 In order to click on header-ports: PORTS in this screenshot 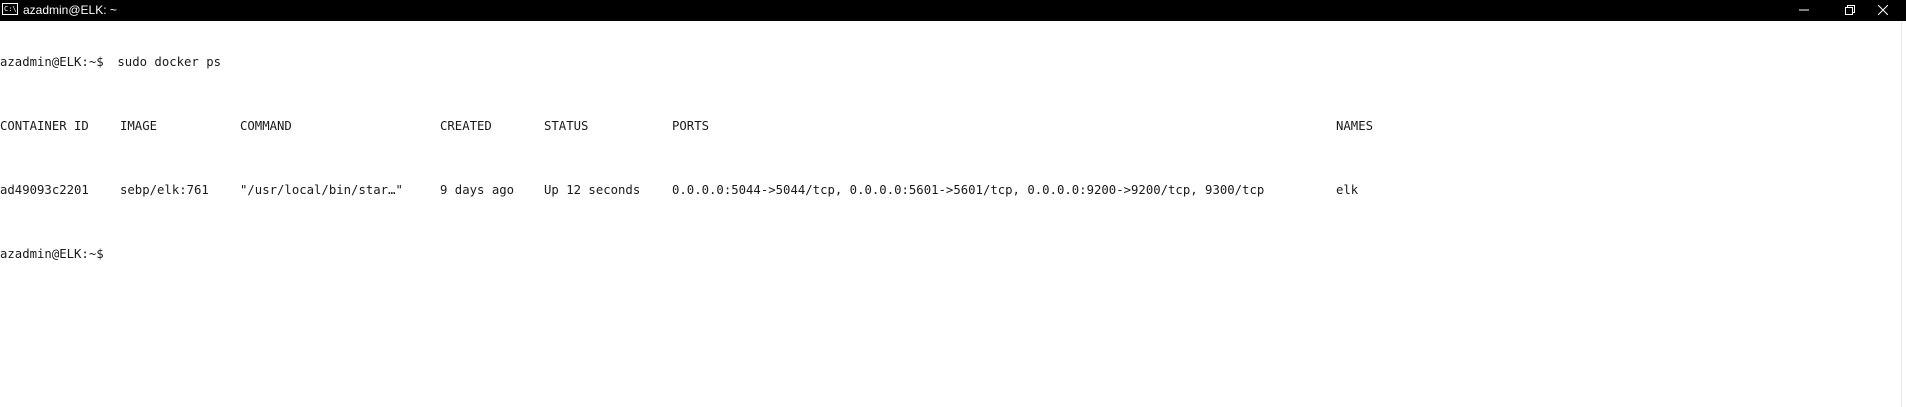, I will do `click(691, 126)`.